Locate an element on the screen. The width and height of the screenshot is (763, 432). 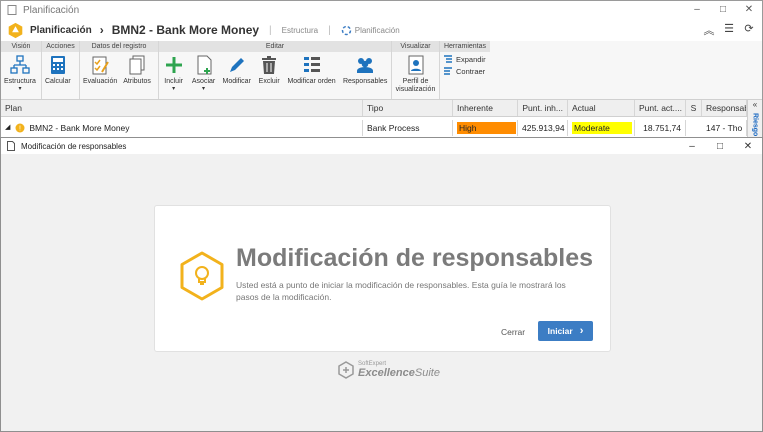
tree-expand-icon: ◢ is located at coordinates (7, 128).